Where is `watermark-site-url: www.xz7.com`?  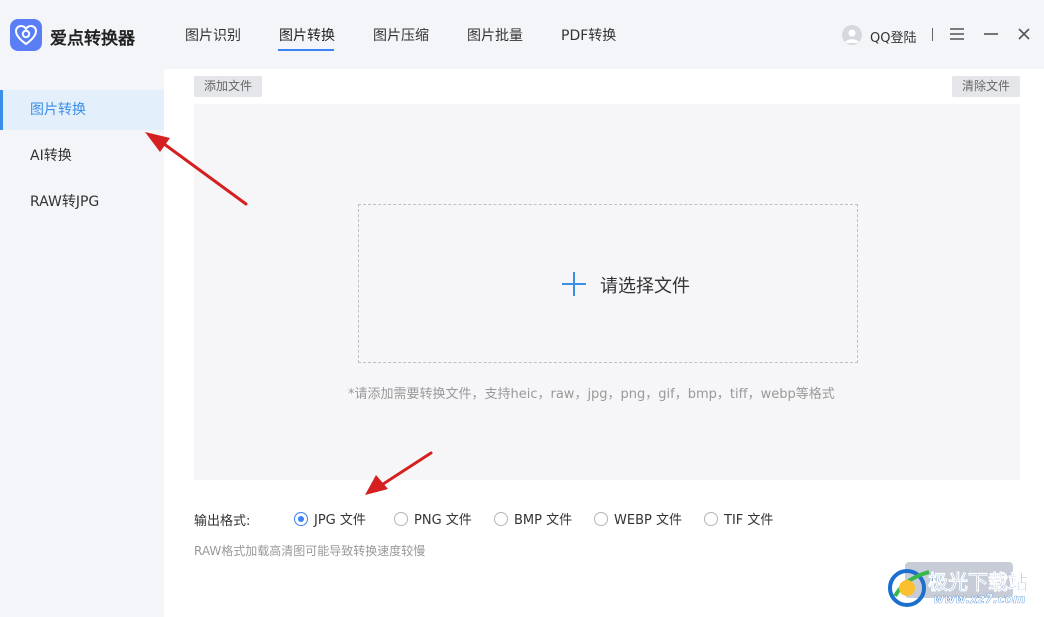 watermark-site-url: www.xz7.com is located at coordinates (979, 599).